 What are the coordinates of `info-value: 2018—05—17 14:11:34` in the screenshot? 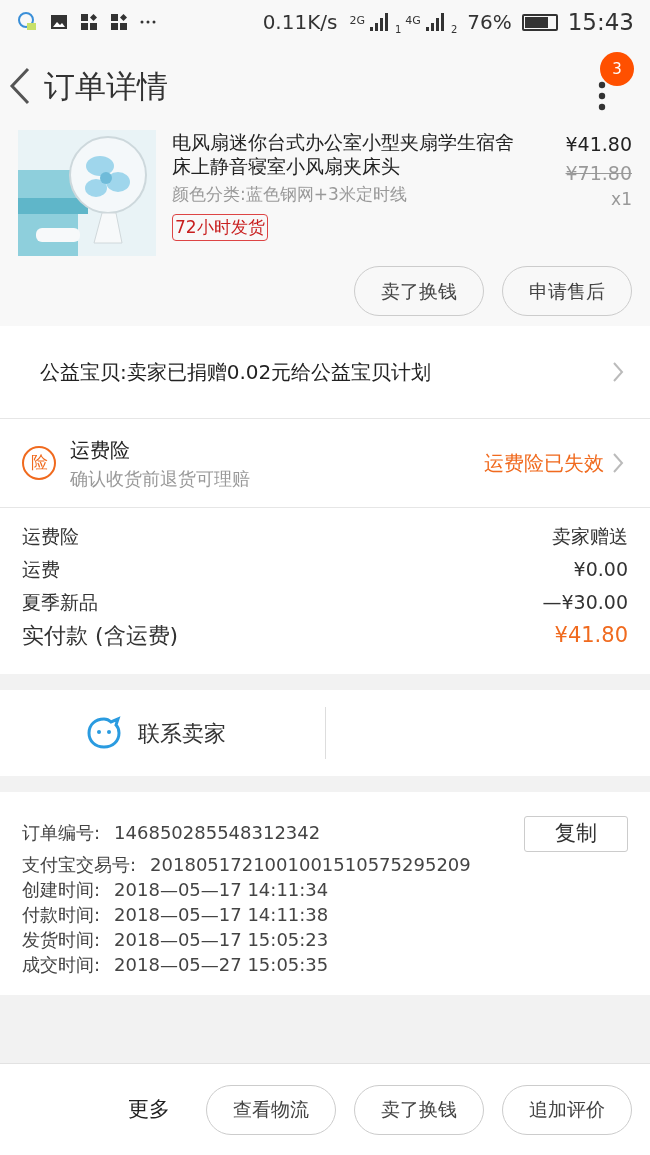 It's located at (221, 890).